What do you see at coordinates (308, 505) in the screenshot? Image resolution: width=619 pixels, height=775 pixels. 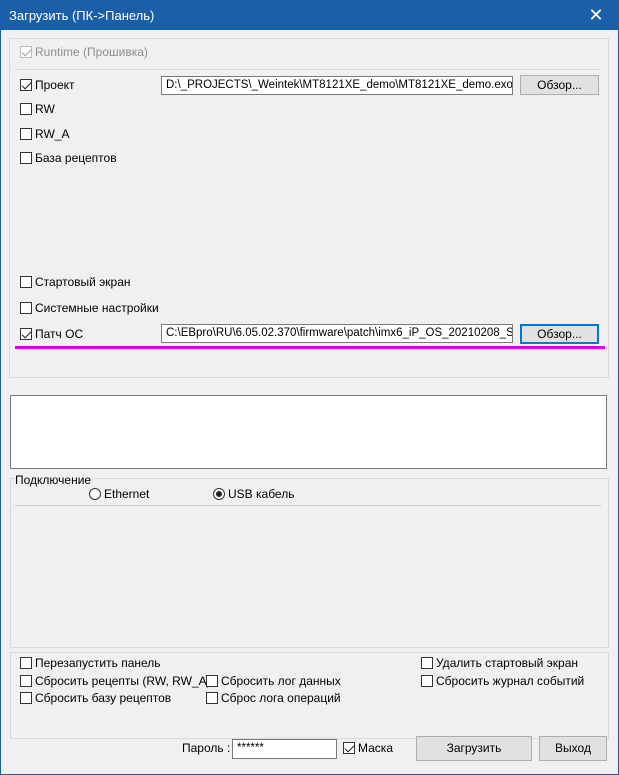 I see `connection-separator` at bounding box center [308, 505].